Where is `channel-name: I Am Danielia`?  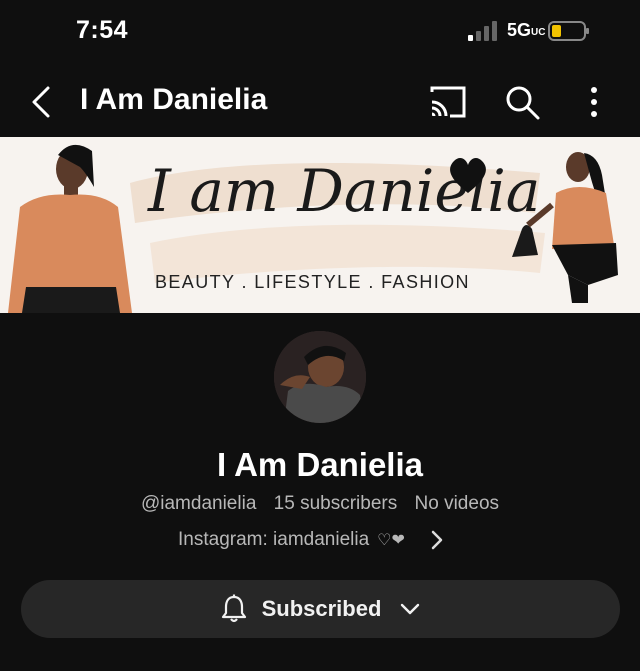 channel-name: I Am Danielia is located at coordinates (319, 464).